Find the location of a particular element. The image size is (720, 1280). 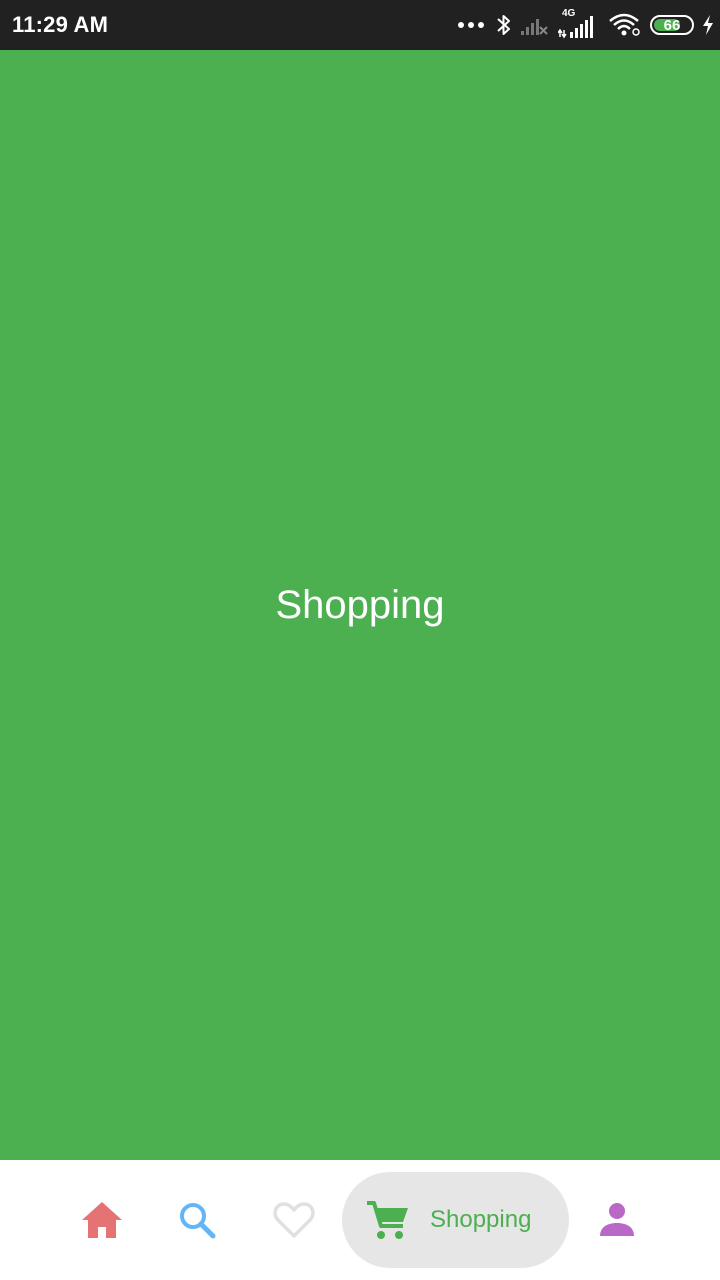

person-icon is located at coordinates (617, 1220).